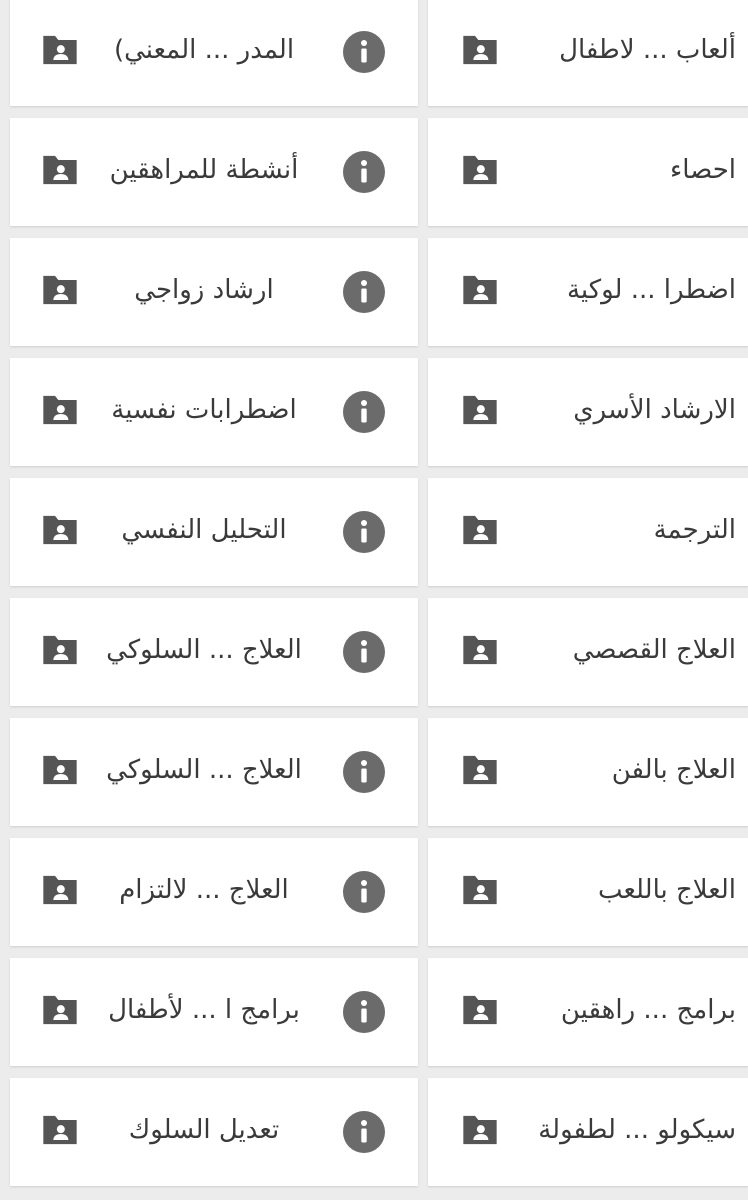  I want to click on folder-card: احصاء, so click(588, 172).